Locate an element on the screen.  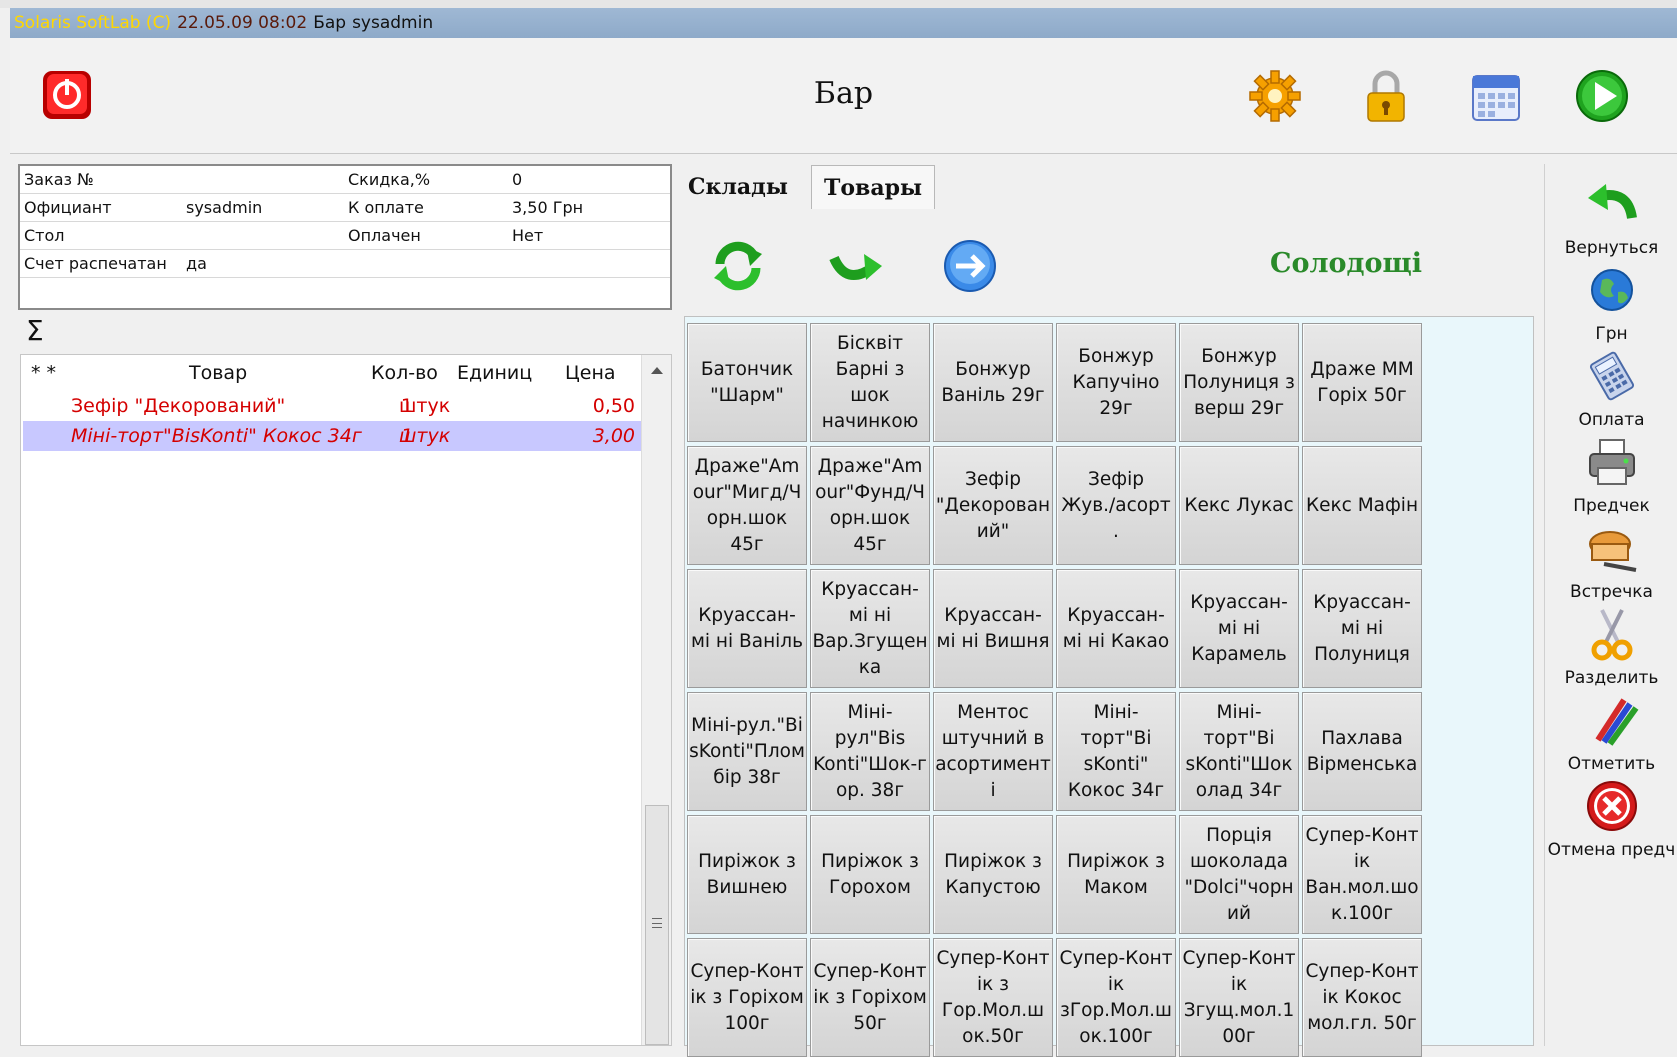
to-pay-value: 3,50 Грн is located at coordinates (548, 207).